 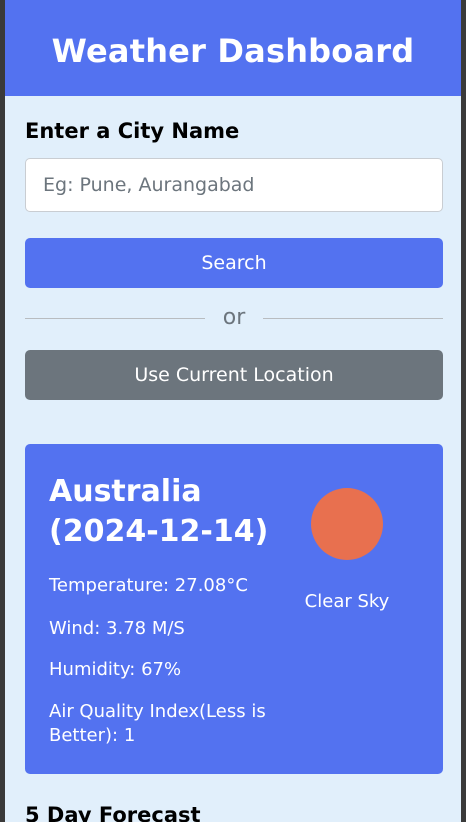 What do you see at coordinates (233, 51) in the screenshot?
I see `page-title: Weather Dashboard` at bounding box center [233, 51].